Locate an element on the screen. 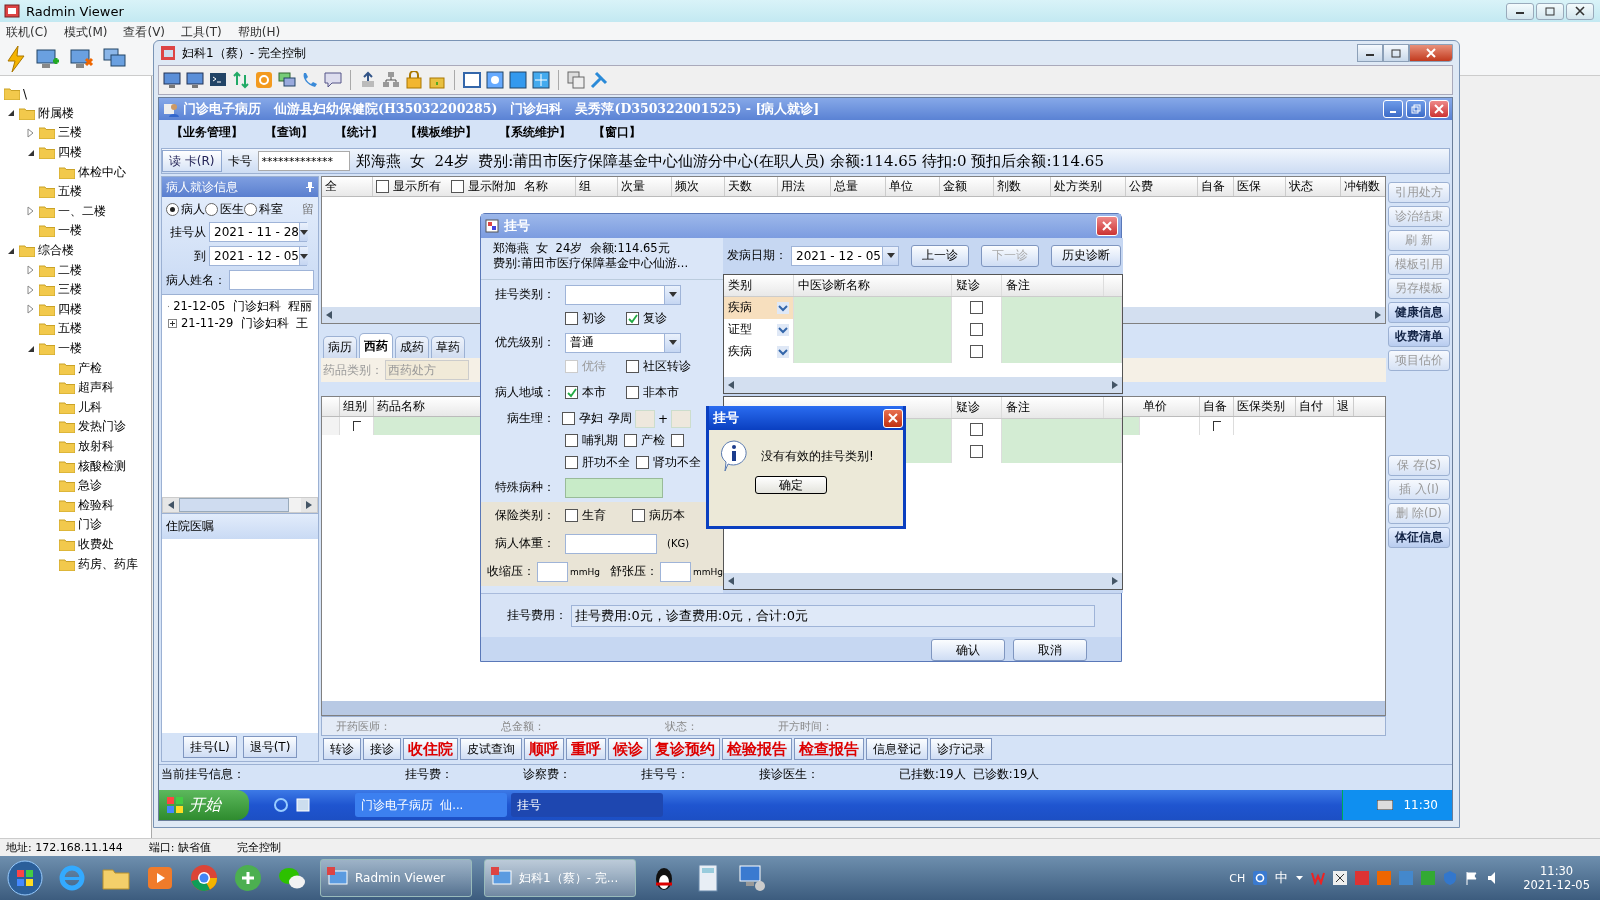 This screenshot has width=1600, height=900. tree-item: 体检中心 is located at coordinates (102, 172).